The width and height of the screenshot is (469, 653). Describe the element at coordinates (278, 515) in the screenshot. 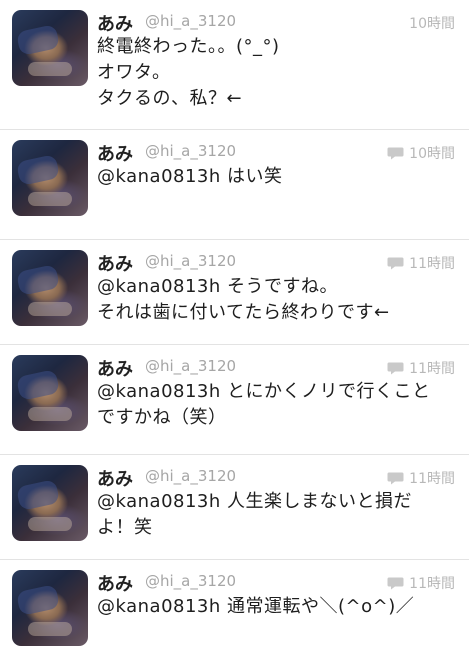

I see `tweet-text: @kana0813h 人生楽しまないと損だ よ！笑` at that location.